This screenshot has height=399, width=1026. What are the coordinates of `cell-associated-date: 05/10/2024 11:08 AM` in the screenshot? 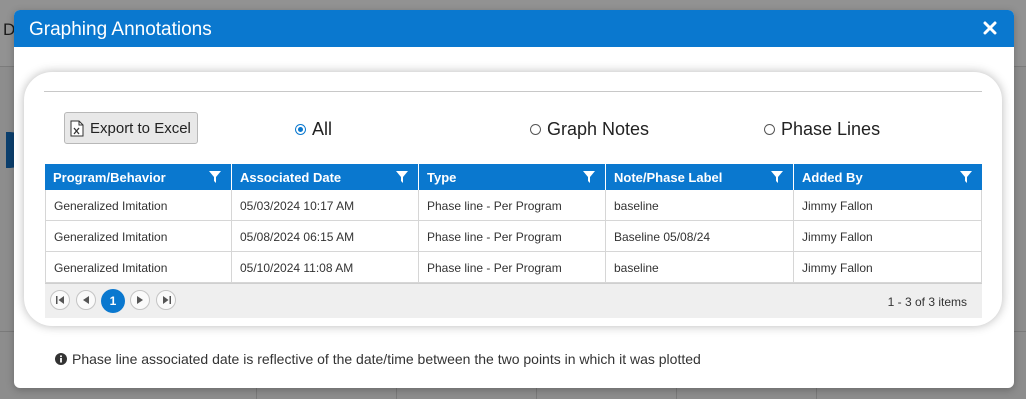 It's located at (325, 267).